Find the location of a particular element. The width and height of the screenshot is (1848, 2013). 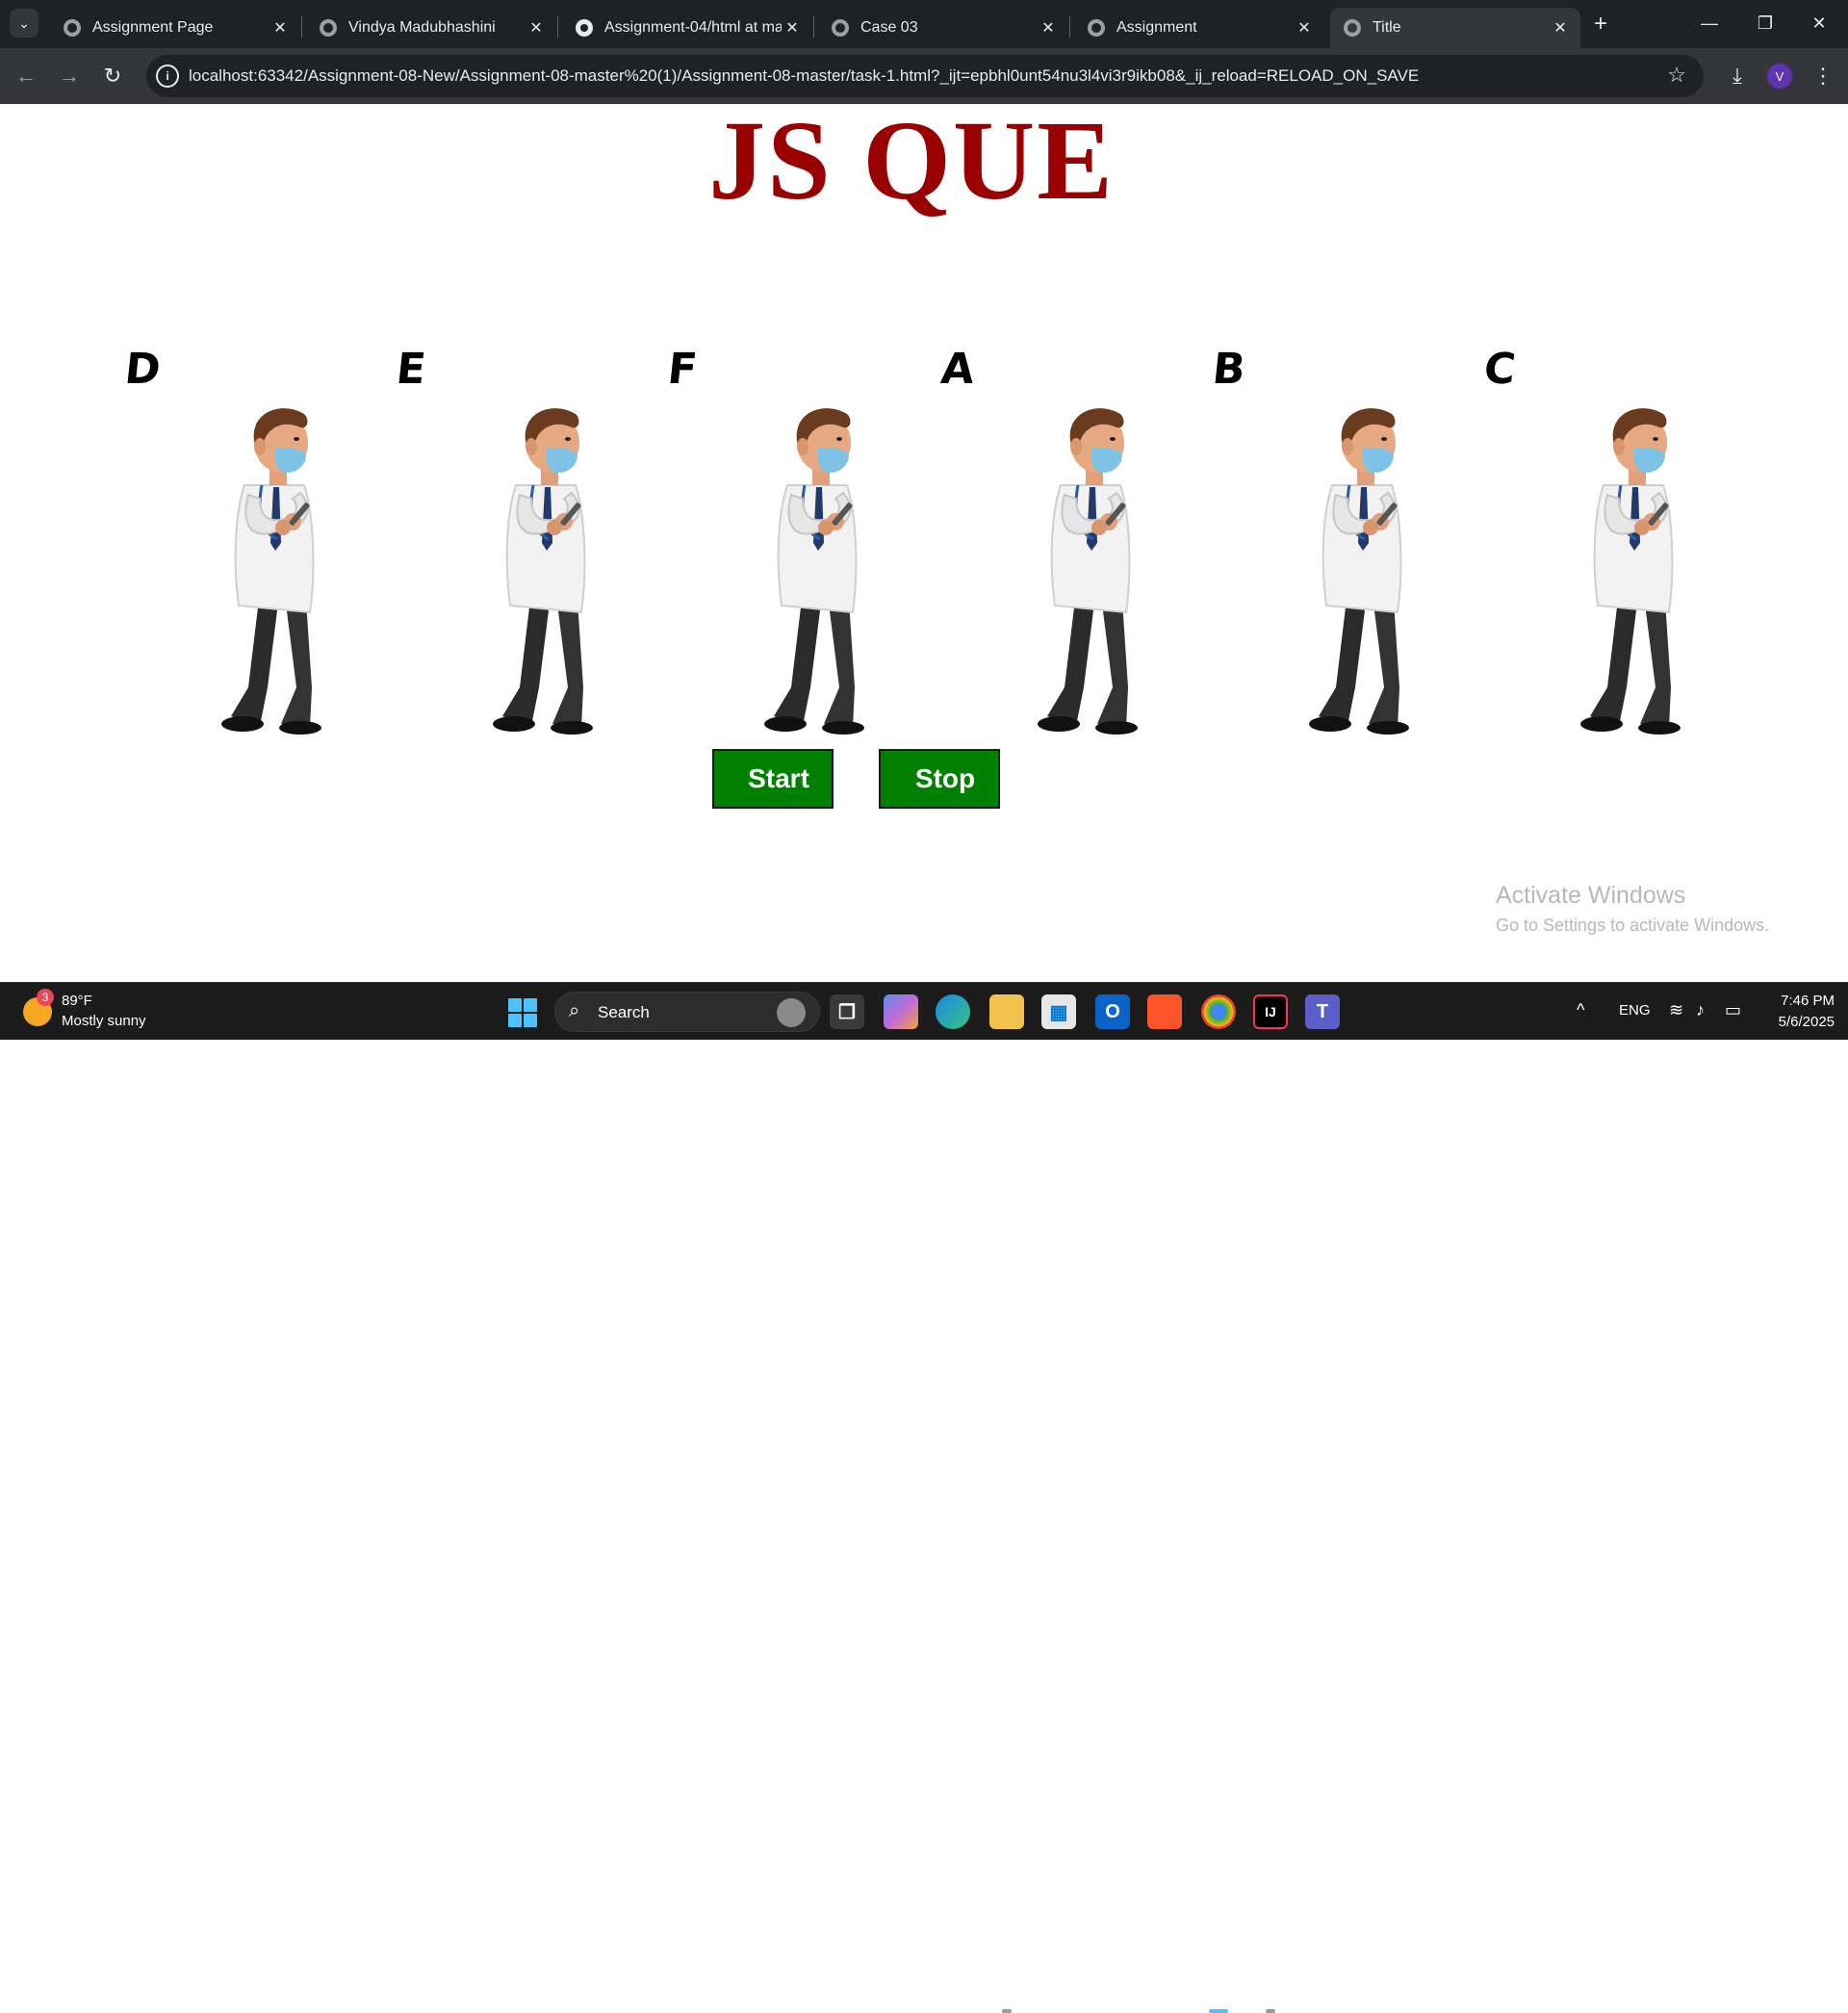

teams-icon: T is located at coordinates (1322, 1011).